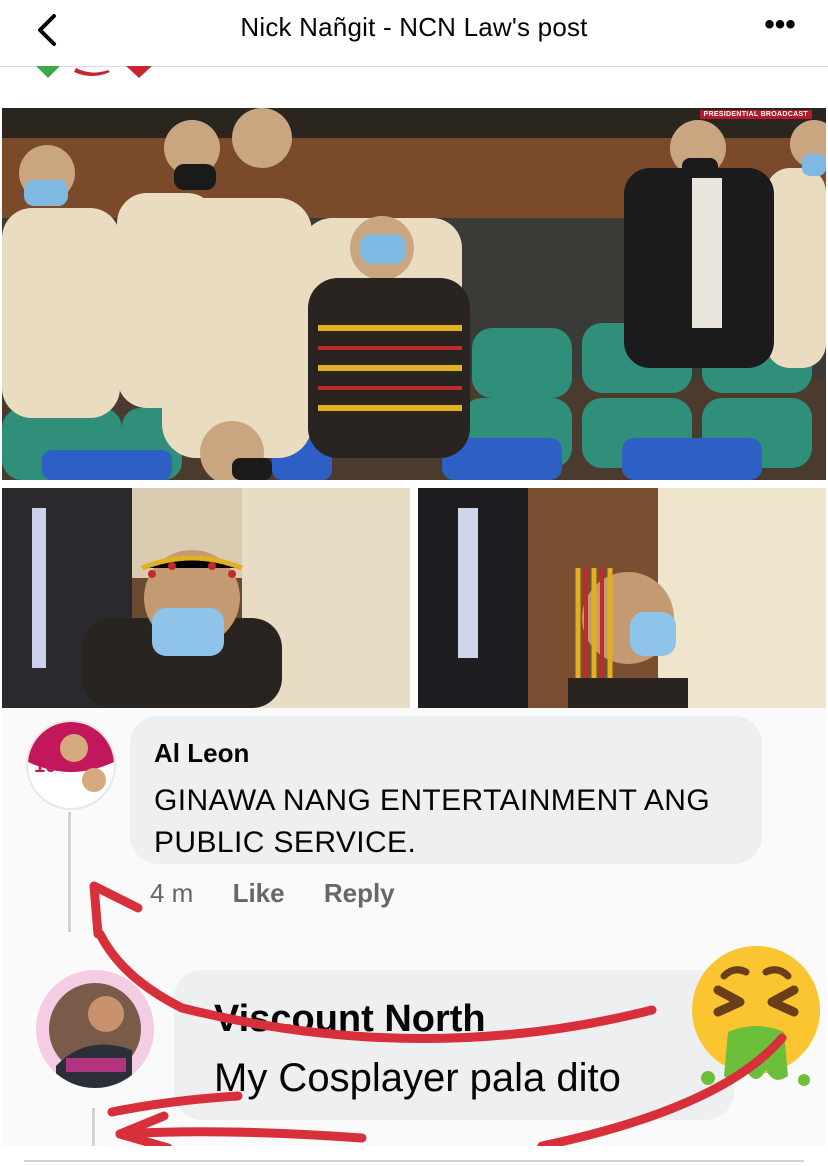  Describe the element at coordinates (288, 893) in the screenshot. I see `comment-actions: 4 m Like Reply` at that location.